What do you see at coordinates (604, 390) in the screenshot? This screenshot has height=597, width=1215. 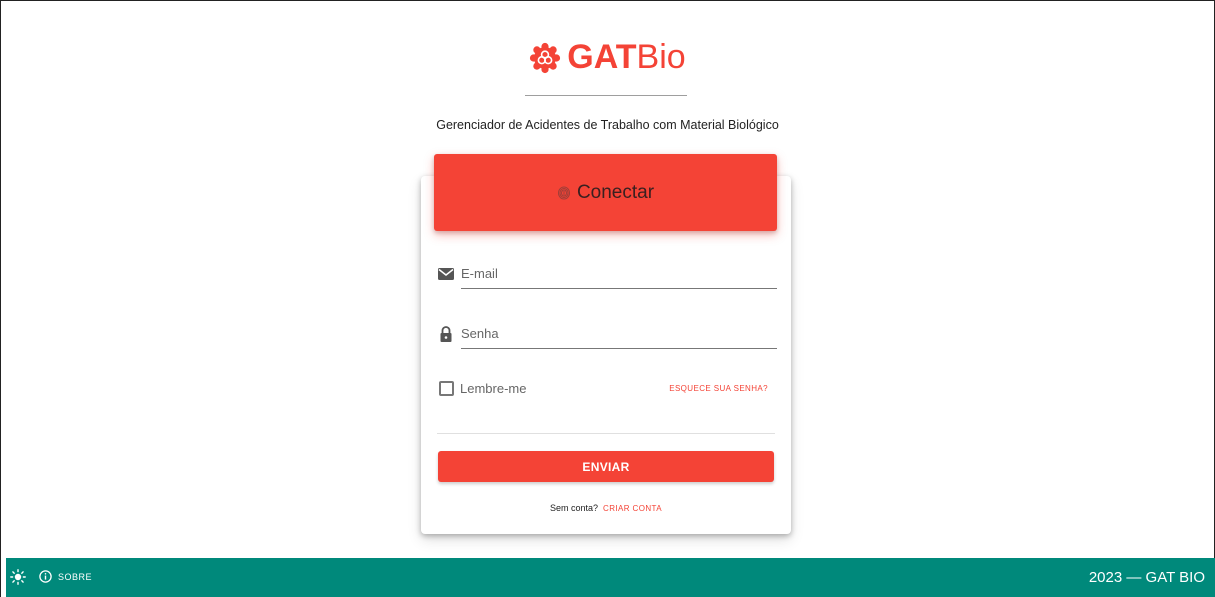 I see `remember-row: Lembre-me ESQUECE SUA SENHA?` at bounding box center [604, 390].